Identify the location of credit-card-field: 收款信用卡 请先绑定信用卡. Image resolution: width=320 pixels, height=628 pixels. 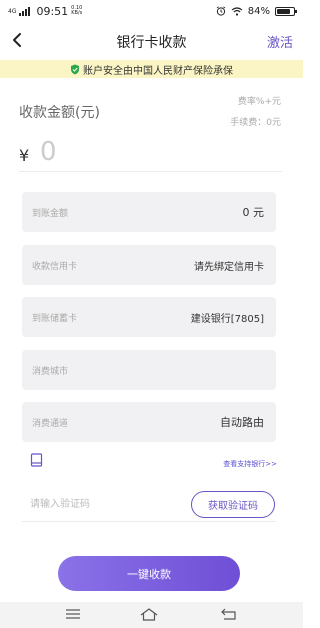
(149, 265).